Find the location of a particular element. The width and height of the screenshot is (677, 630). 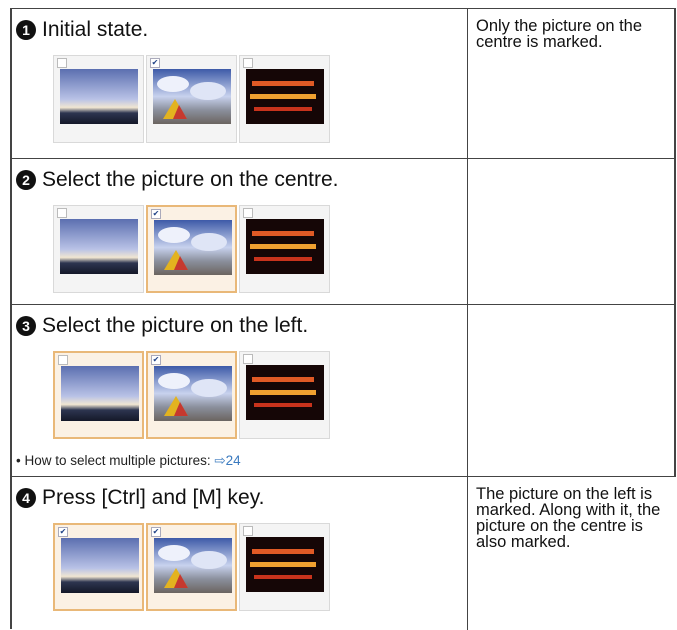

step-heading: 1 Initial state. is located at coordinates (82, 30).